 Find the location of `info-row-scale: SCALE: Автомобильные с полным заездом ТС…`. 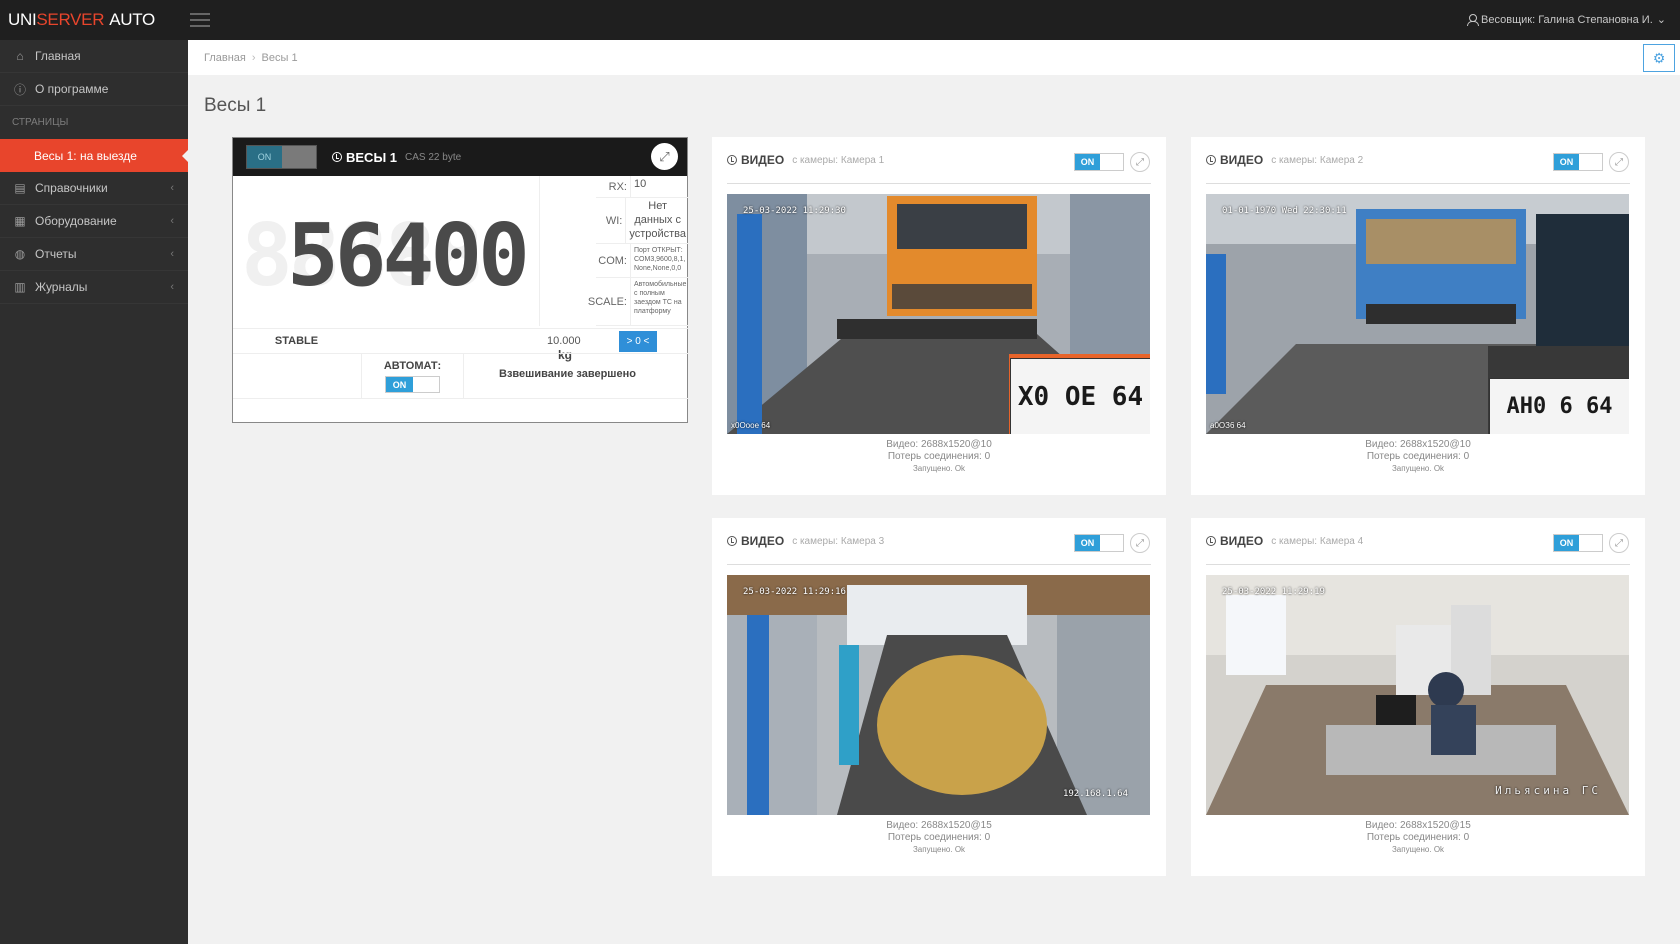

info-row-scale: SCALE: Автомобильные с полным заездом ТС… is located at coordinates (638, 302).